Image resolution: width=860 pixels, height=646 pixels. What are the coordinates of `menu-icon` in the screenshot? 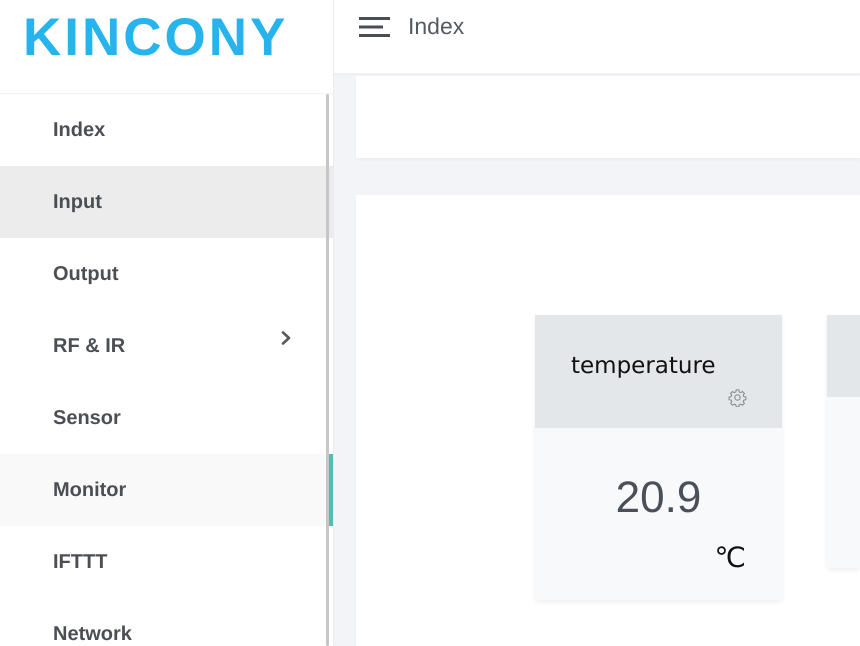 It's located at (374, 26).